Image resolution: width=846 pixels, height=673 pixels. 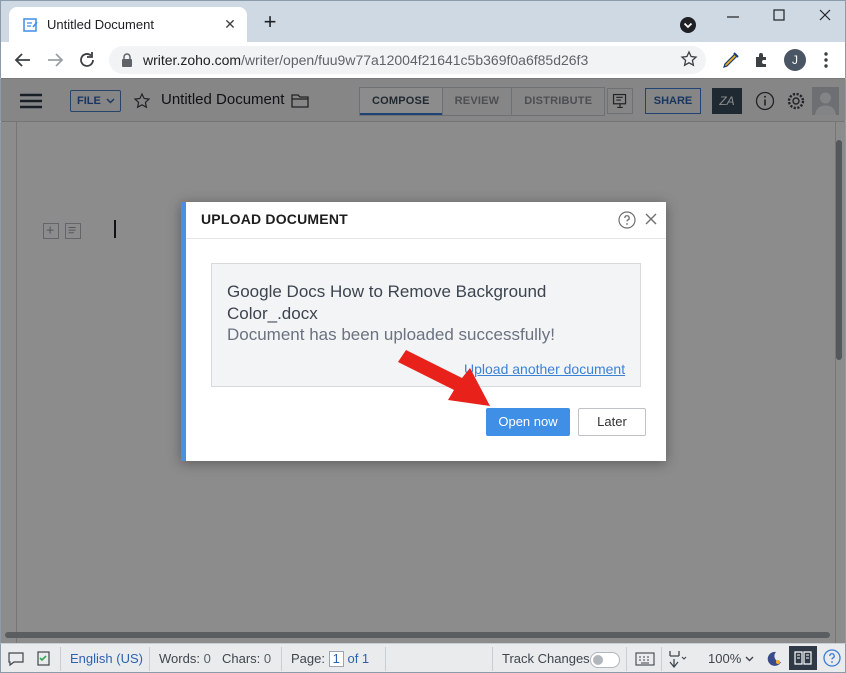 What do you see at coordinates (241, 658) in the screenshot?
I see `chars-label: Chars:` at bounding box center [241, 658].